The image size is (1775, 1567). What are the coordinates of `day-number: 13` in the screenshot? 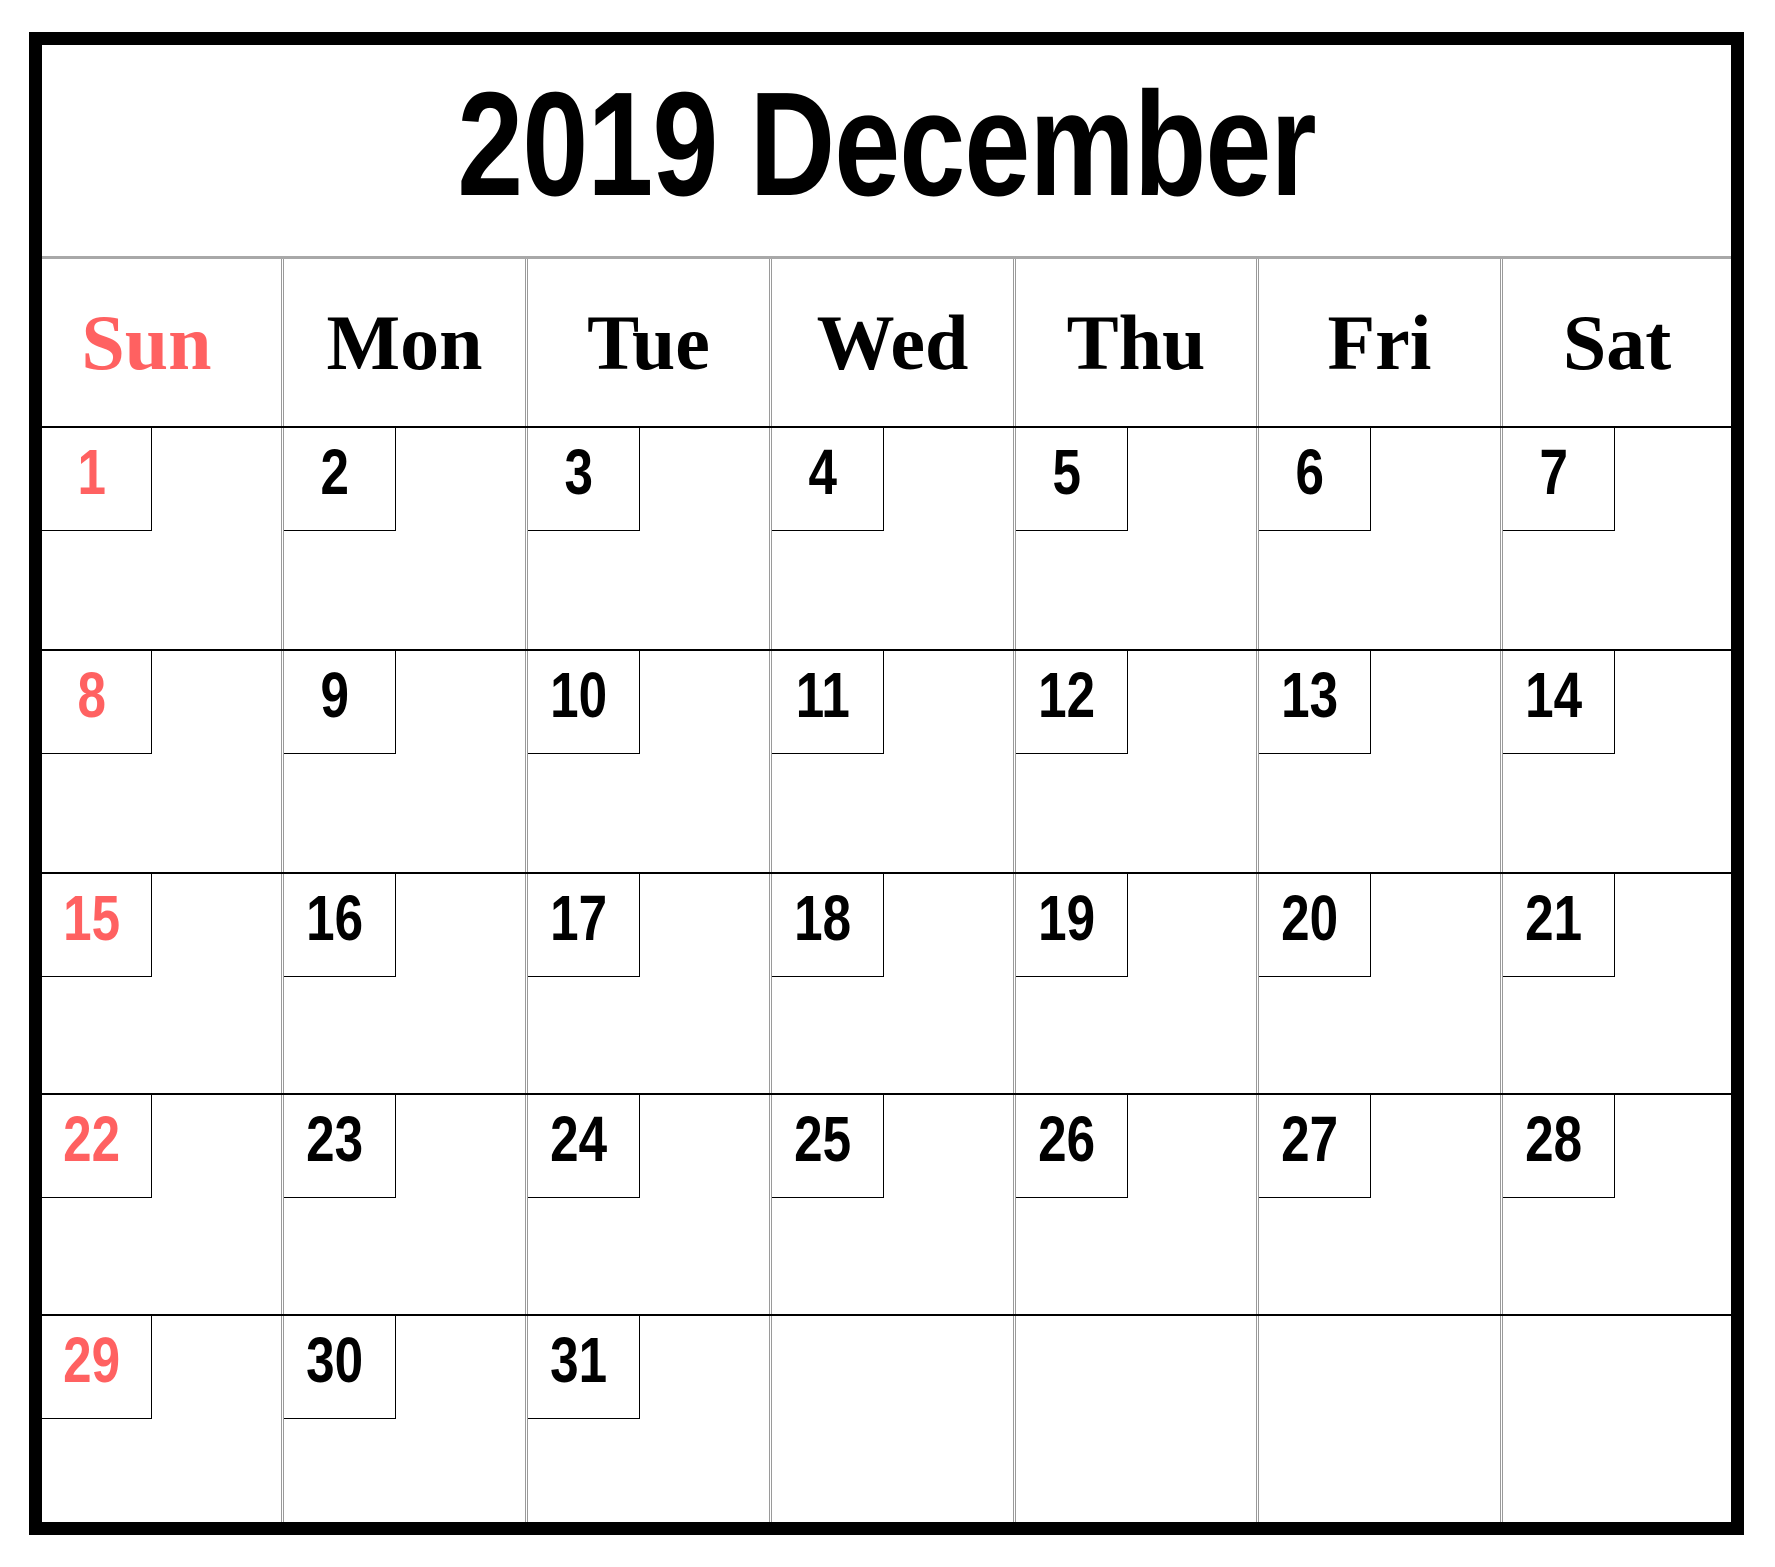 It's located at (1309, 695).